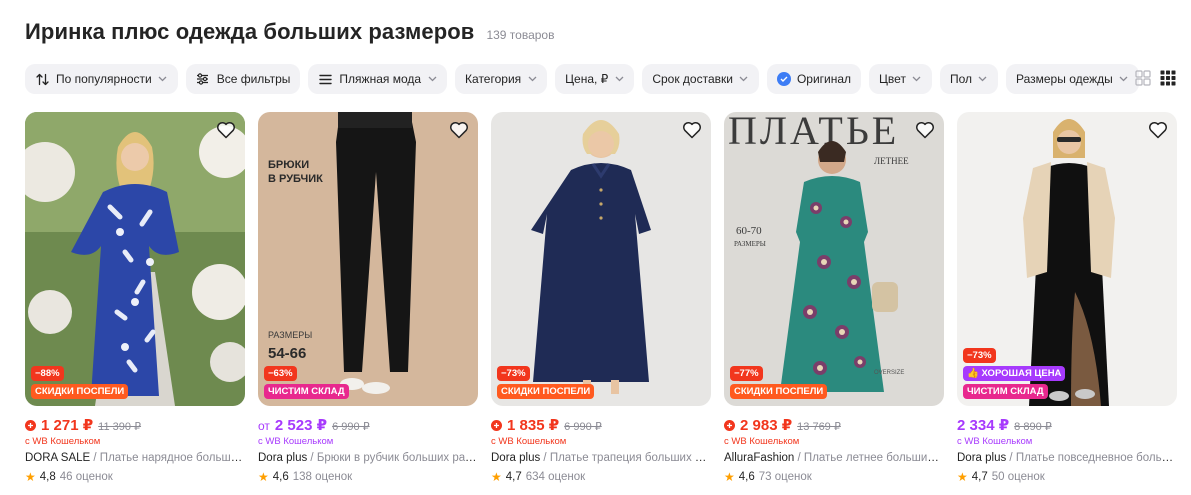 The height and width of the screenshot is (495, 1191). I want to click on gender-filter: Пол, so click(968, 79).